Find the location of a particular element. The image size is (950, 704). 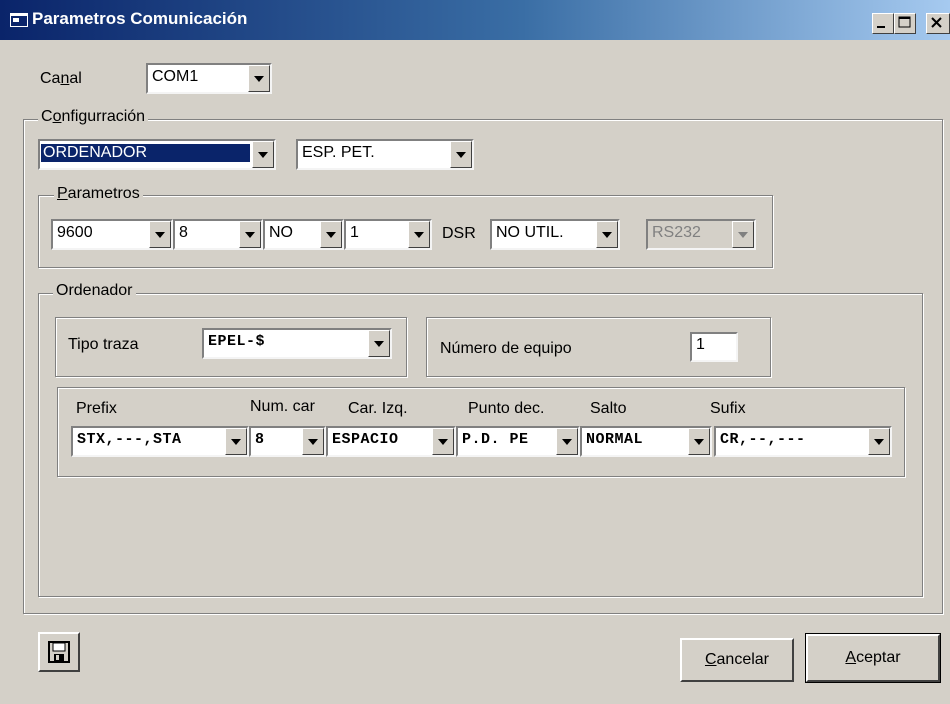

dsr-value: NO UTIL. is located at coordinates (530, 232).